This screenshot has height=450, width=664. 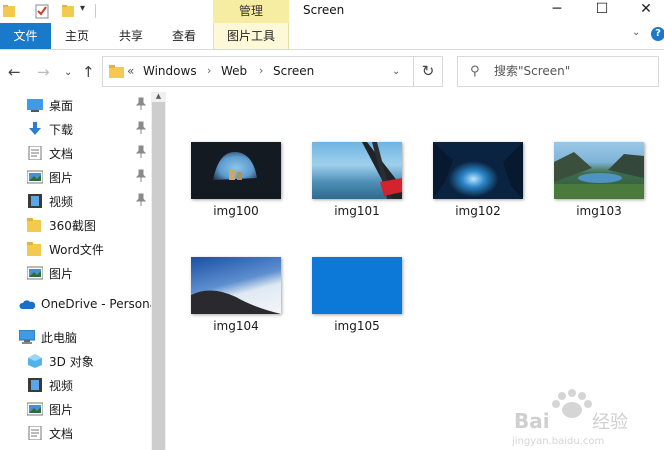 I want to click on file-tile-img100: img100, so click(x=236, y=197).